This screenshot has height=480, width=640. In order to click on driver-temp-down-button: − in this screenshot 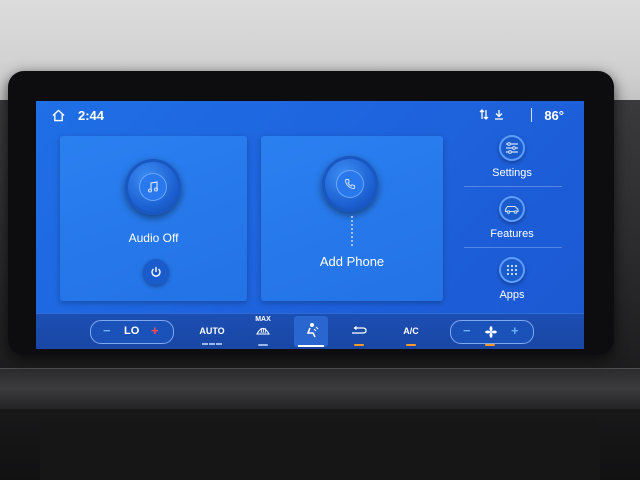, I will do `click(107, 330)`.